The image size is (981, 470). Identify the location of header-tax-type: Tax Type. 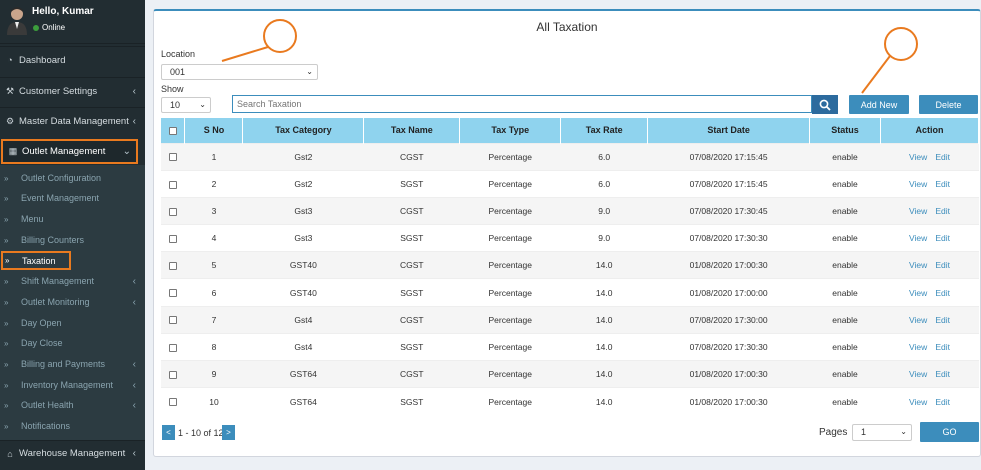
(510, 130).